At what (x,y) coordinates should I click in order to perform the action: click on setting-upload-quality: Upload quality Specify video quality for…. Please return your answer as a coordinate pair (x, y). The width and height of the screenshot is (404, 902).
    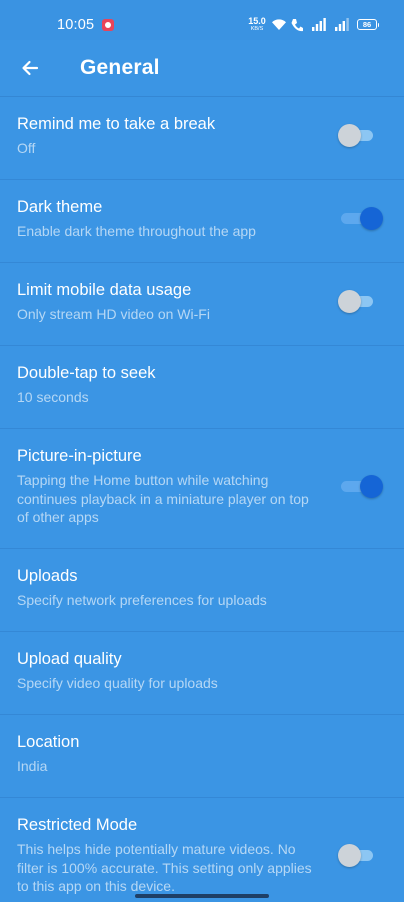
    Looking at the image, I should click on (202, 673).